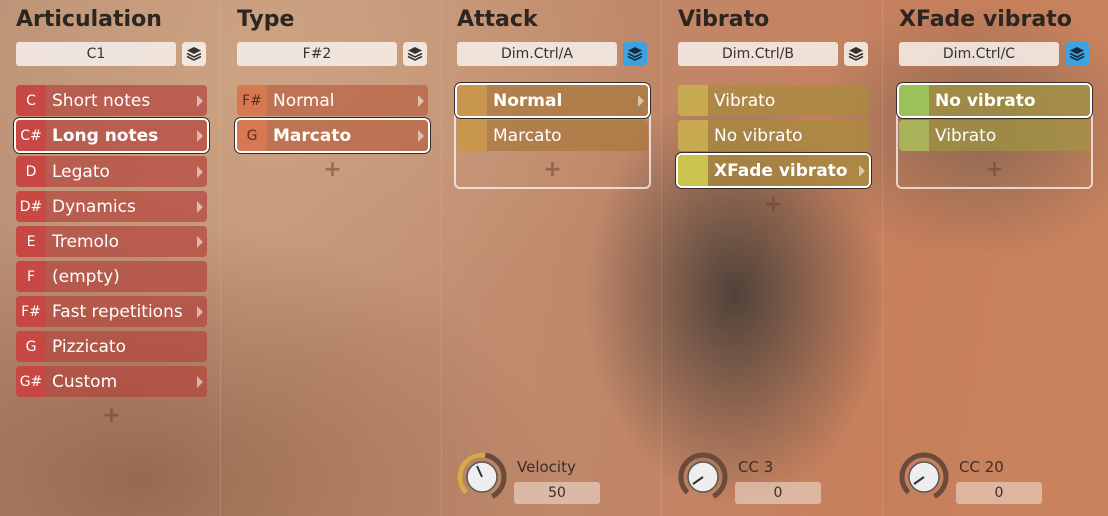 This screenshot has height=516, width=1108. I want to click on trigger-key-field: Dim.Ctrl/C, so click(979, 54).